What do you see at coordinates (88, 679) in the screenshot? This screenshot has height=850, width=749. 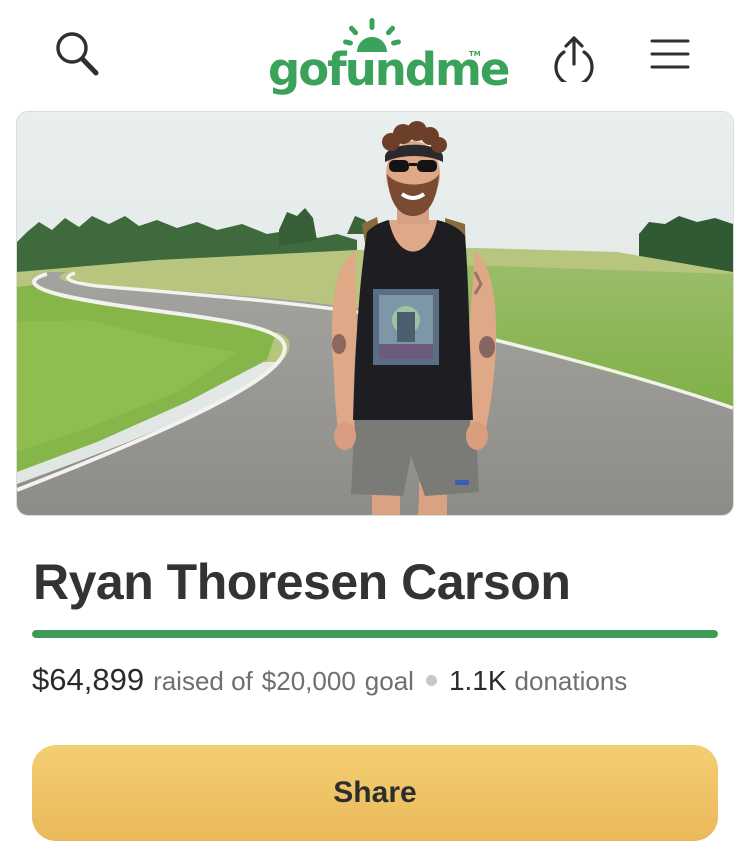 I see `amount-raised: $64,899` at bounding box center [88, 679].